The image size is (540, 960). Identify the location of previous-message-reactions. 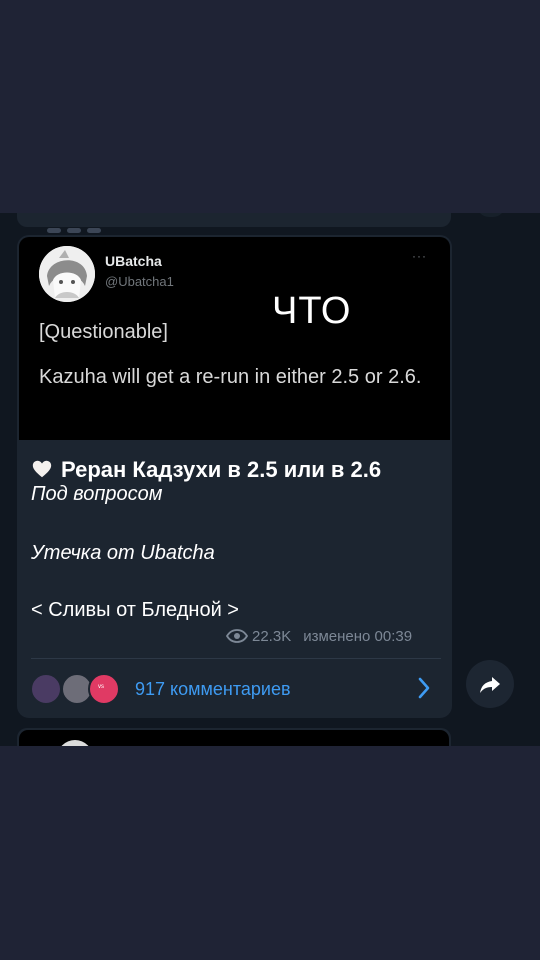
(77, 226).